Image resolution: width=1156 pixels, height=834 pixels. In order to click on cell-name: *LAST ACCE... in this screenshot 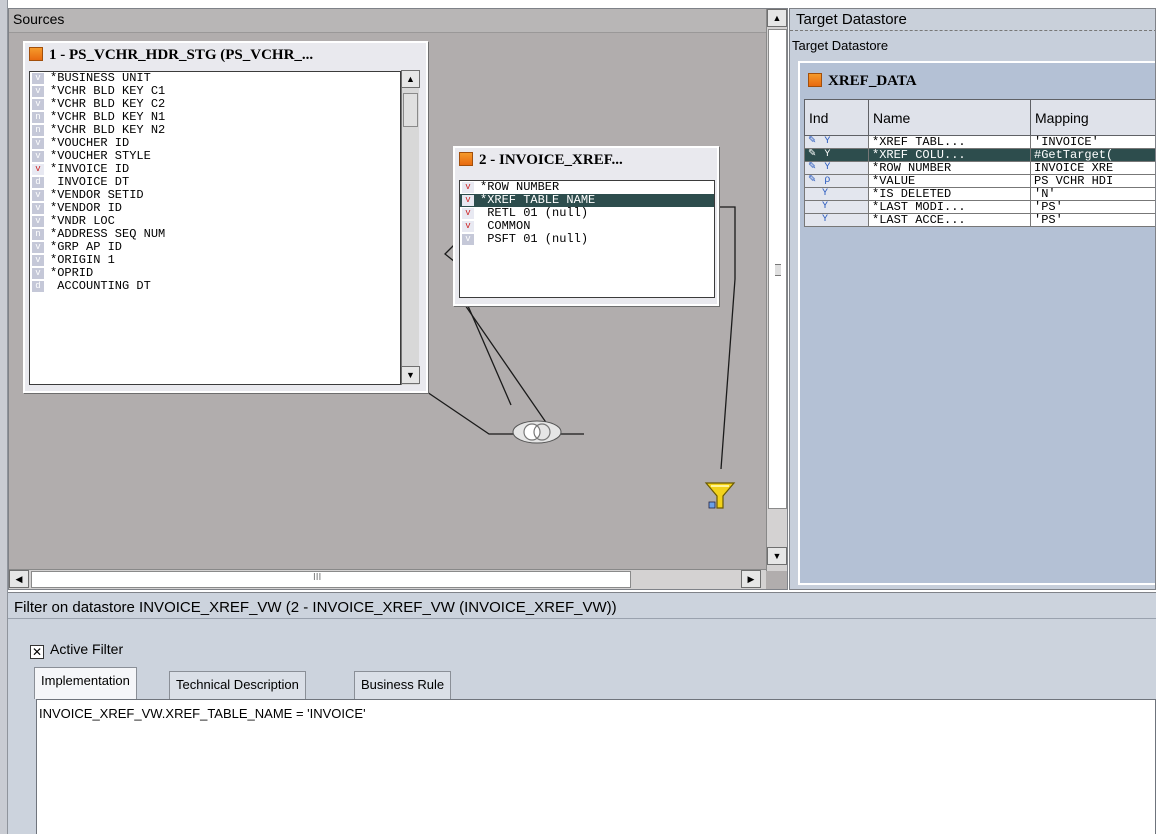, I will do `click(949, 220)`.